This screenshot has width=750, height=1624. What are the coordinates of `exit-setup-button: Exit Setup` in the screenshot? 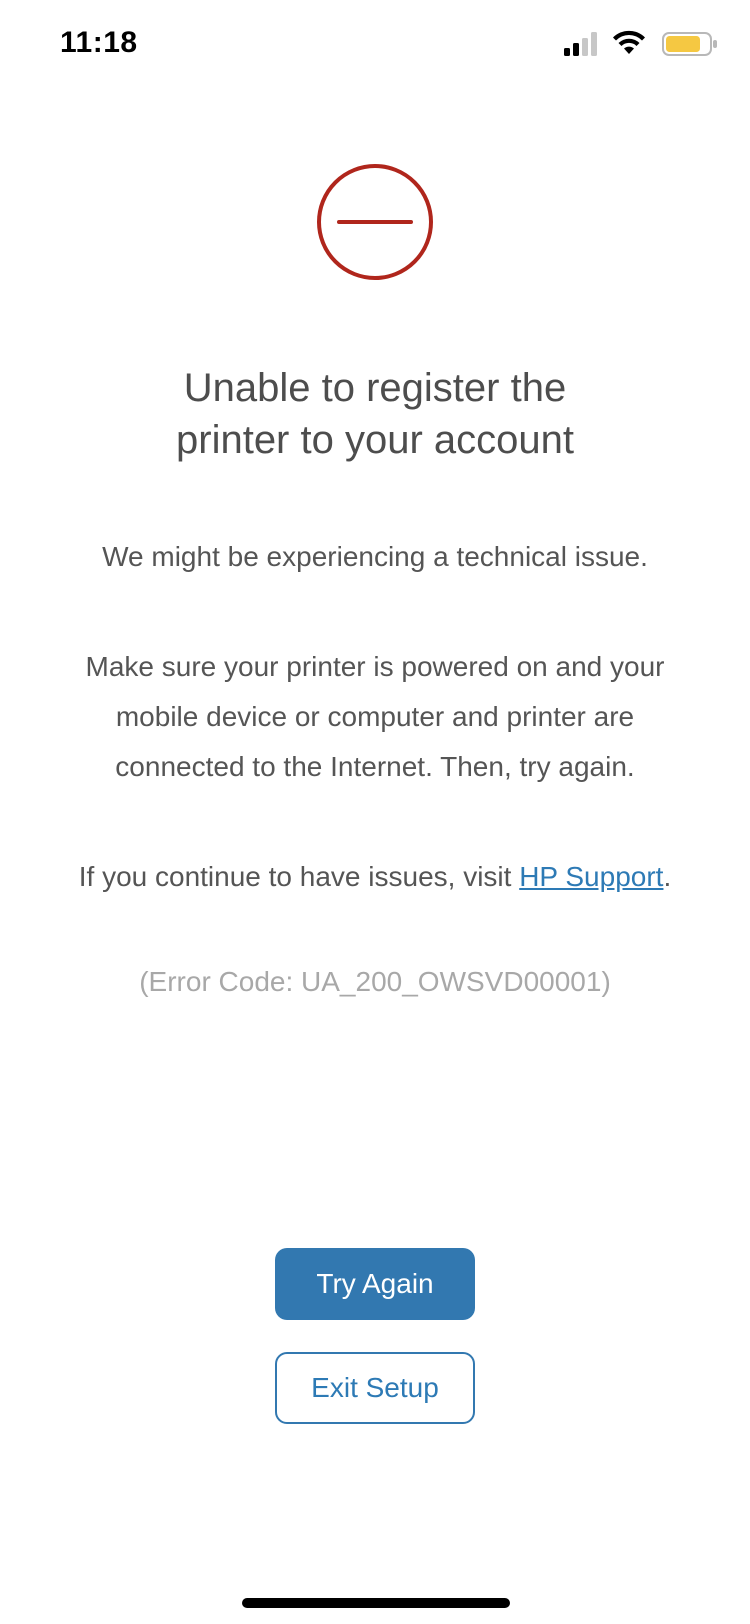 It's located at (375, 1388).